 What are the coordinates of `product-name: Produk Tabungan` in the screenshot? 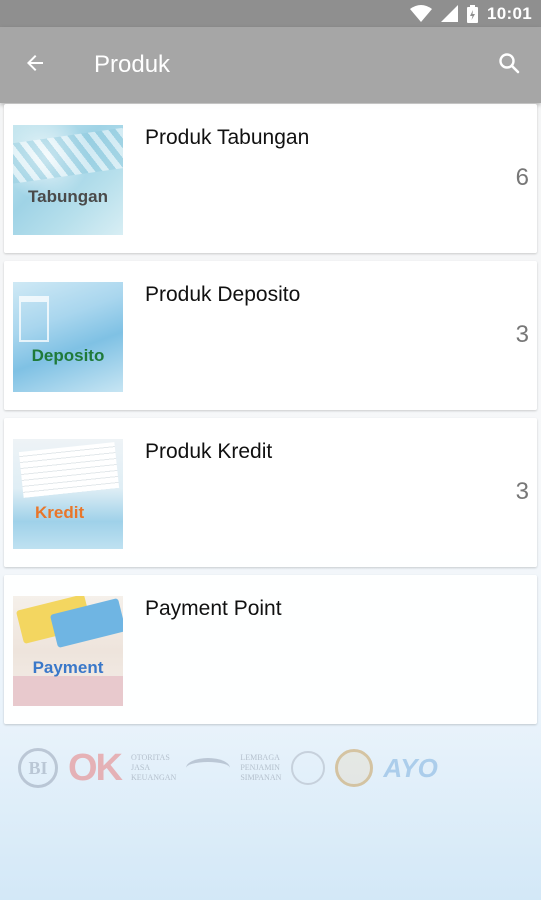 It's located at (227, 137).